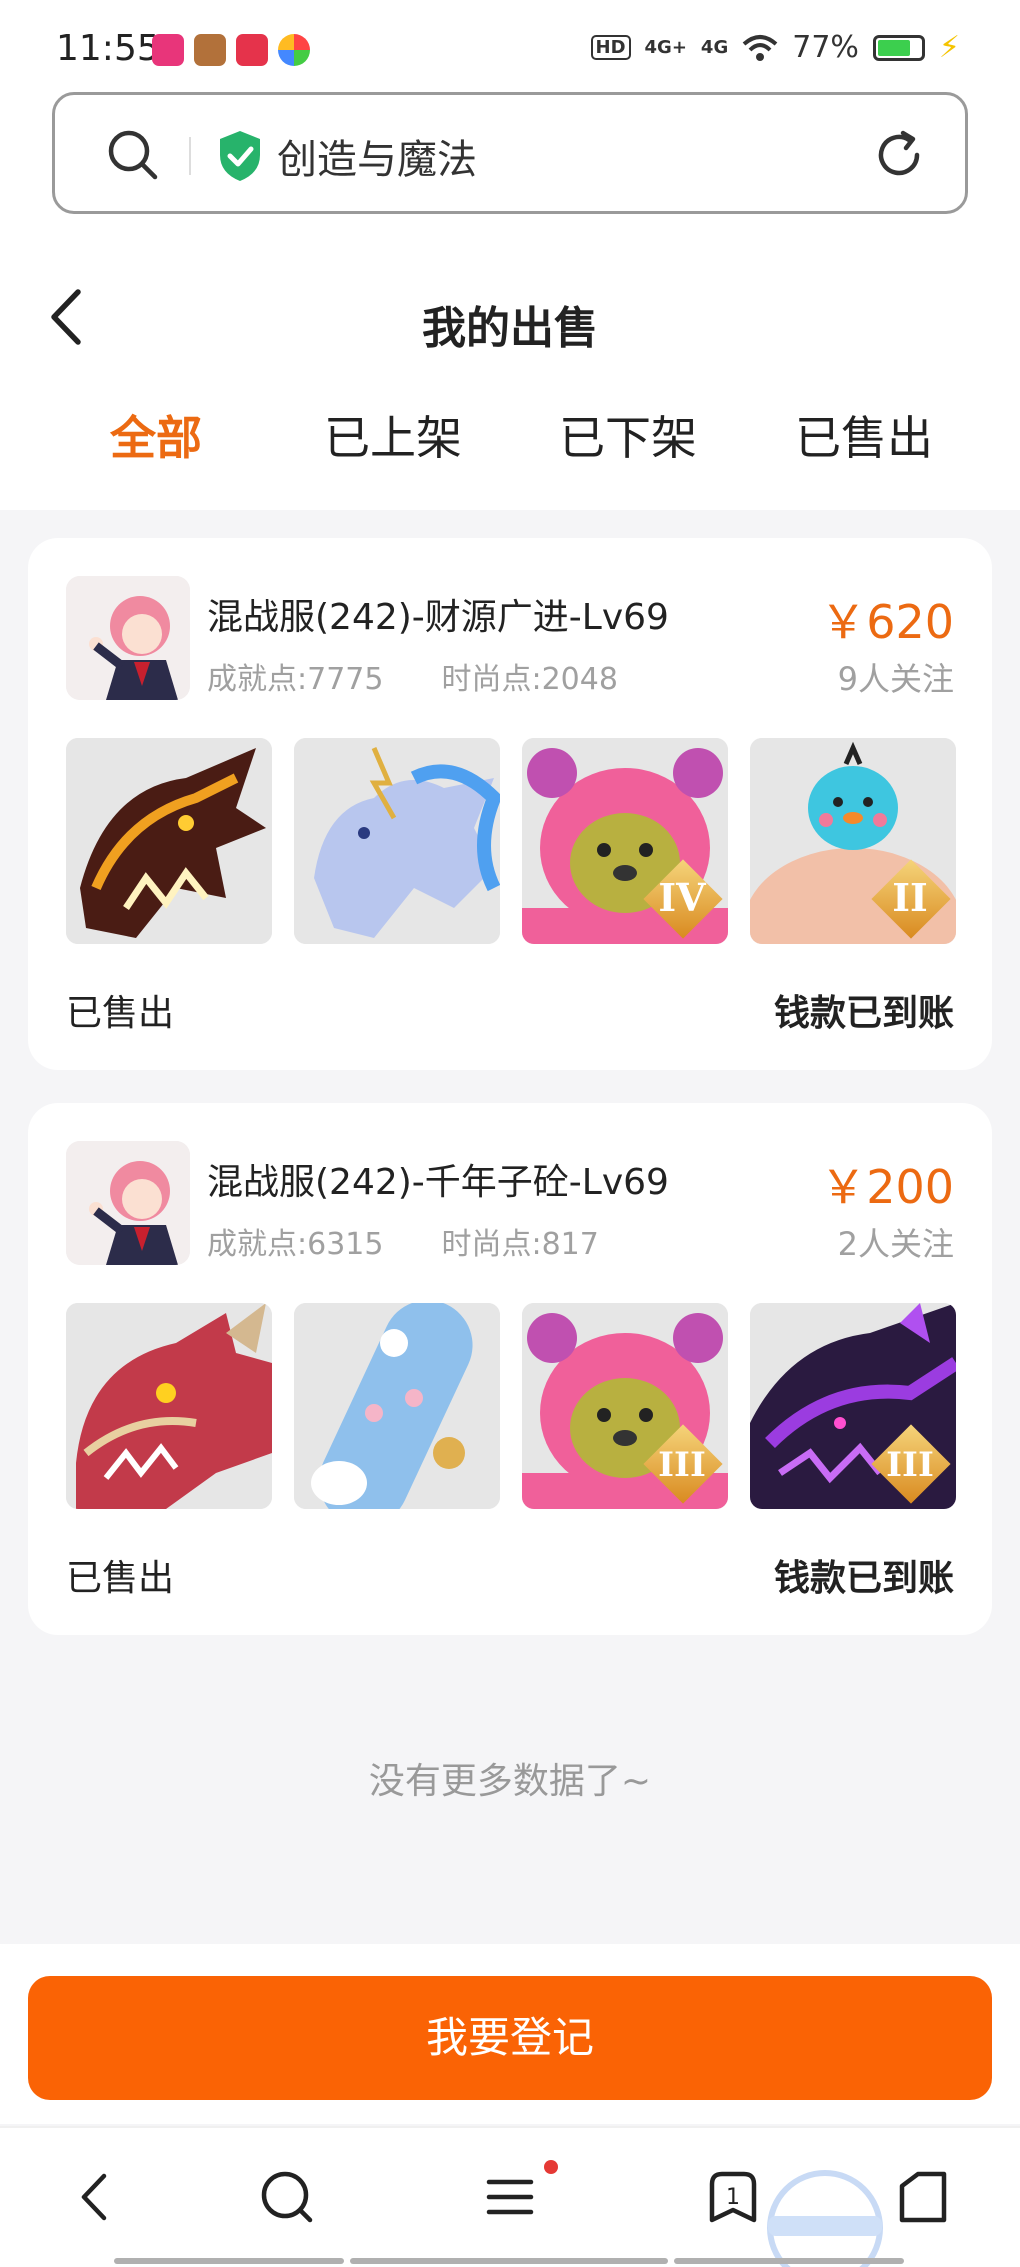 The image size is (1020, 2267). Describe the element at coordinates (252, 50) in the screenshot. I see `shop-notification-icon` at that location.